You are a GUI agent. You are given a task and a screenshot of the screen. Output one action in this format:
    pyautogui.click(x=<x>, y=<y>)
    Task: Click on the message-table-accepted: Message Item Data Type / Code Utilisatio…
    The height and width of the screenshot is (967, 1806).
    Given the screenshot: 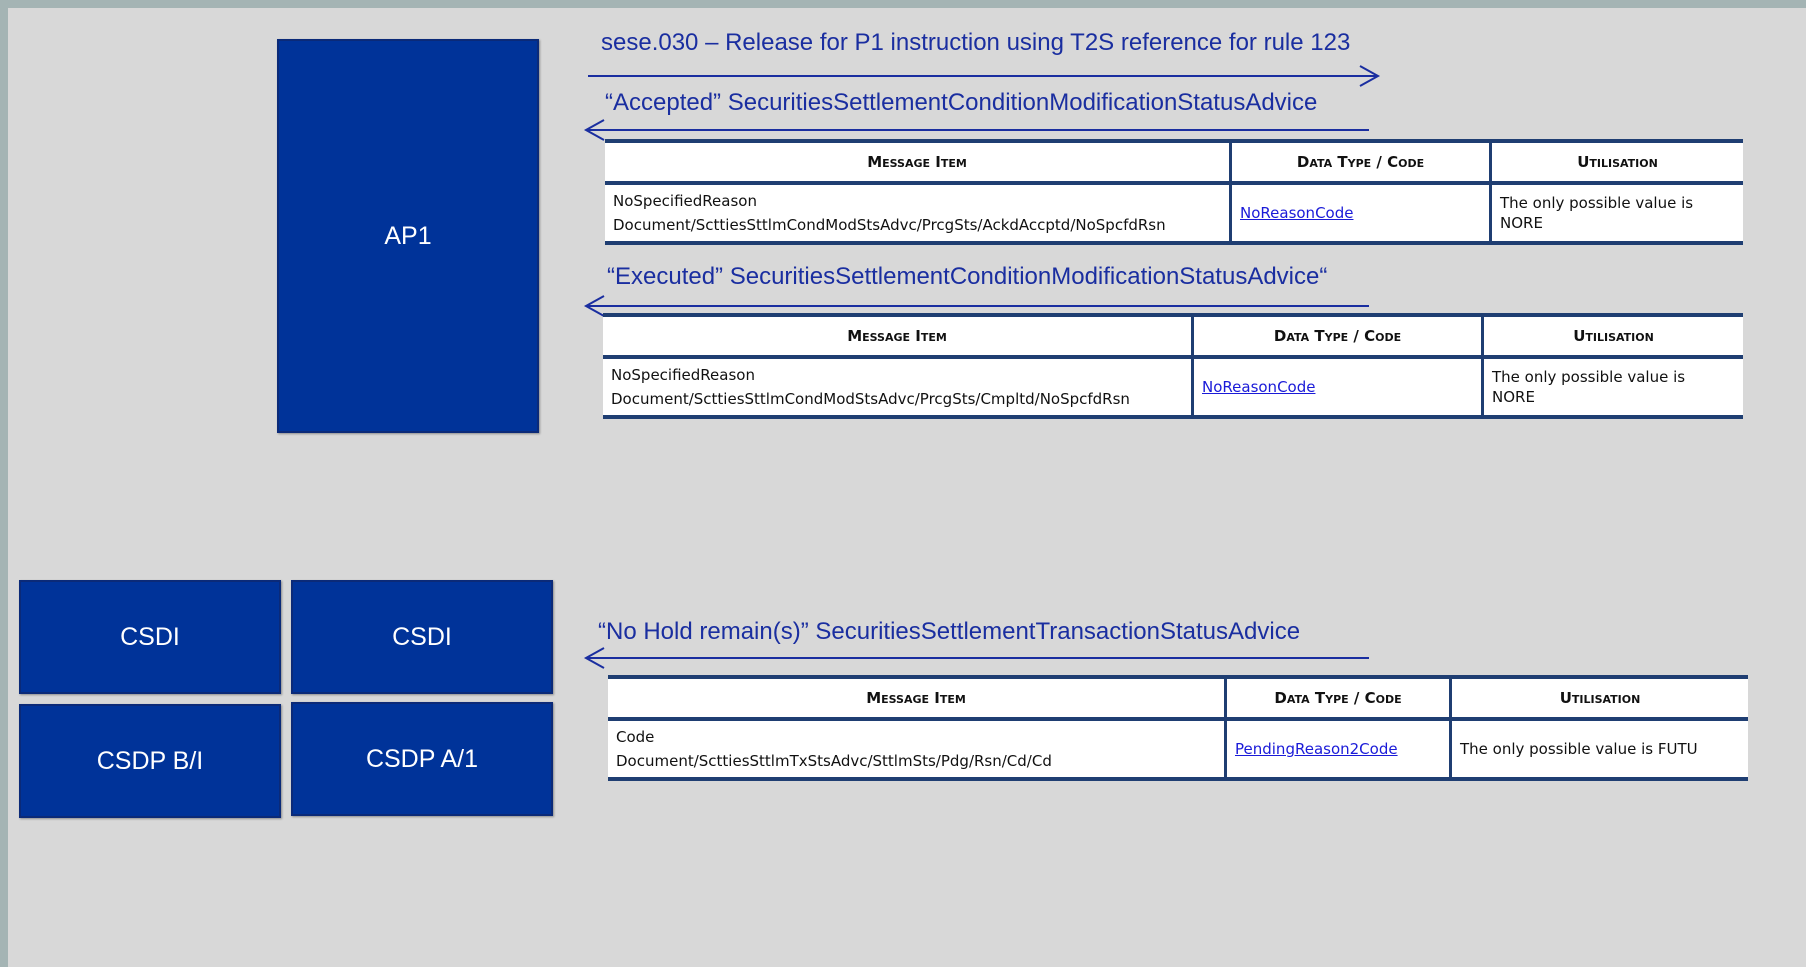 What is the action you would take?
    pyautogui.click(x=1174, y=192)
    